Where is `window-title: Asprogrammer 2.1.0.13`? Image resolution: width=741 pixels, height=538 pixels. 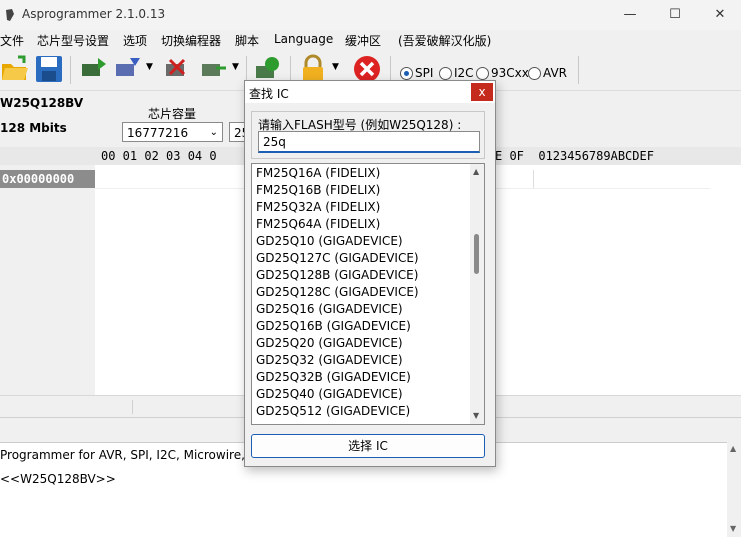
window-title: Asprogrammer 2.1.0.13 is located at coordinates (94, 14).